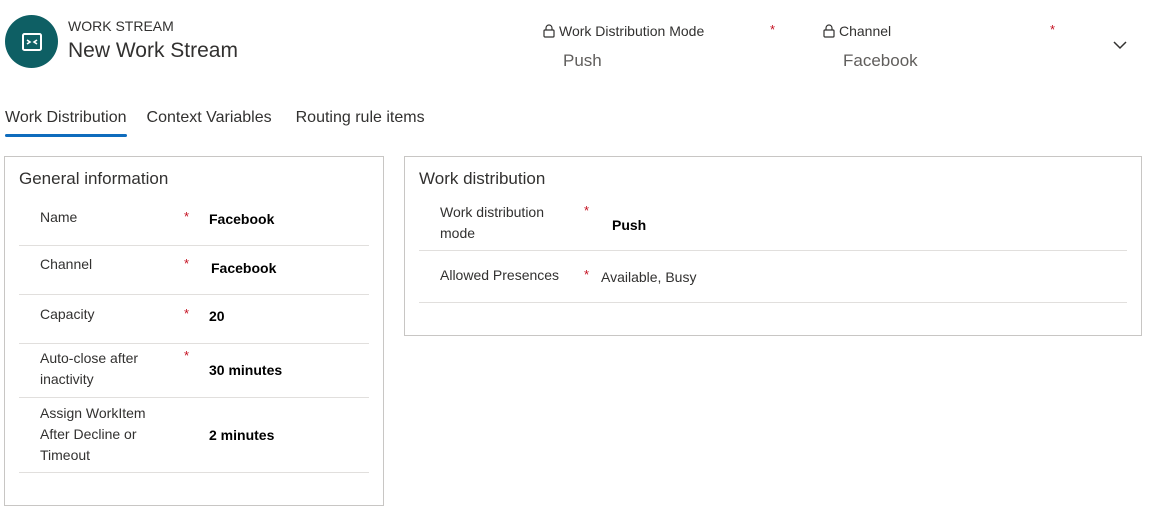  Describe the element at coordinates (209, 121) in the screenshot. I see `tab-context-variables: Context Variables` at that location.